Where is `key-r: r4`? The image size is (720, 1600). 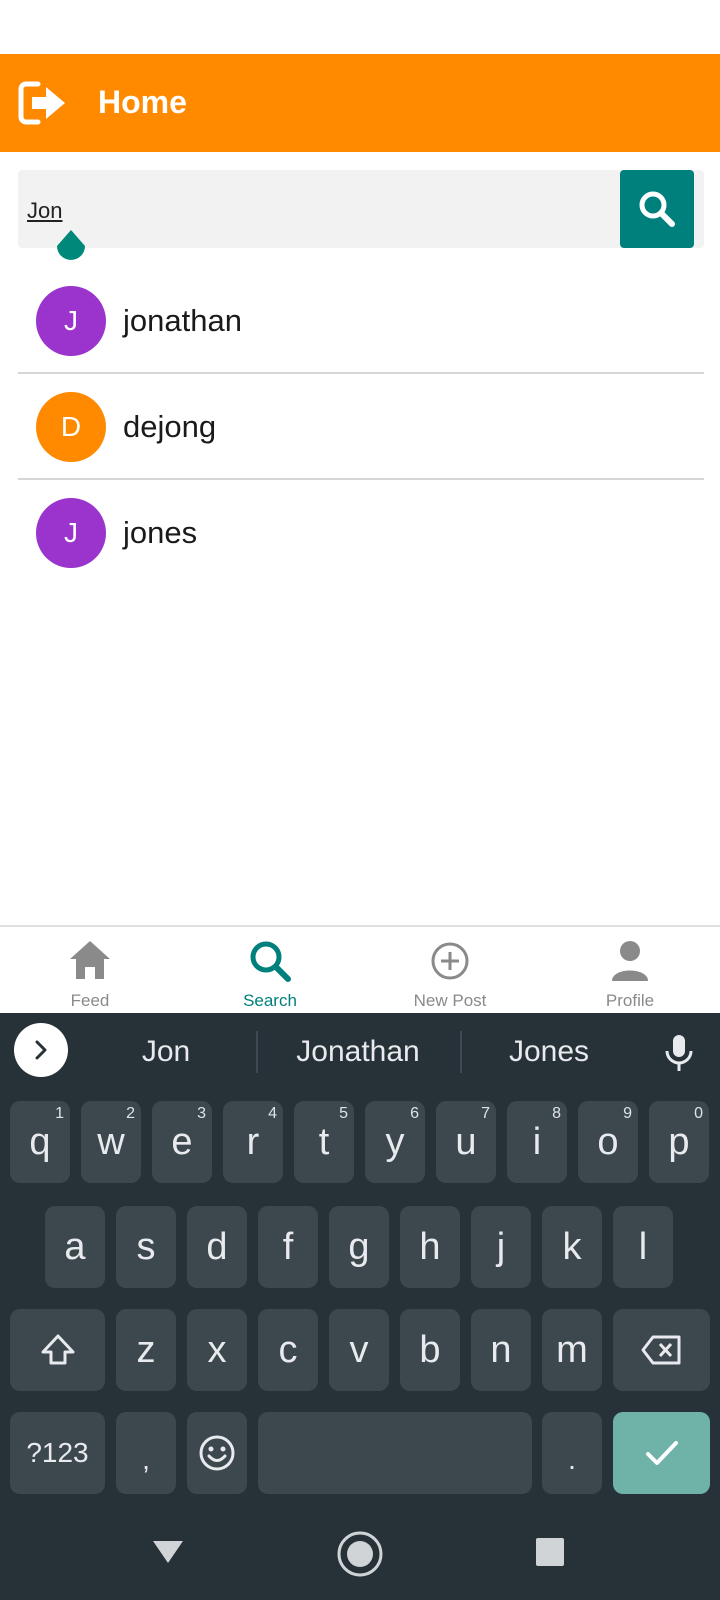 key-r: r4 is located at coordinates (253, 1142).